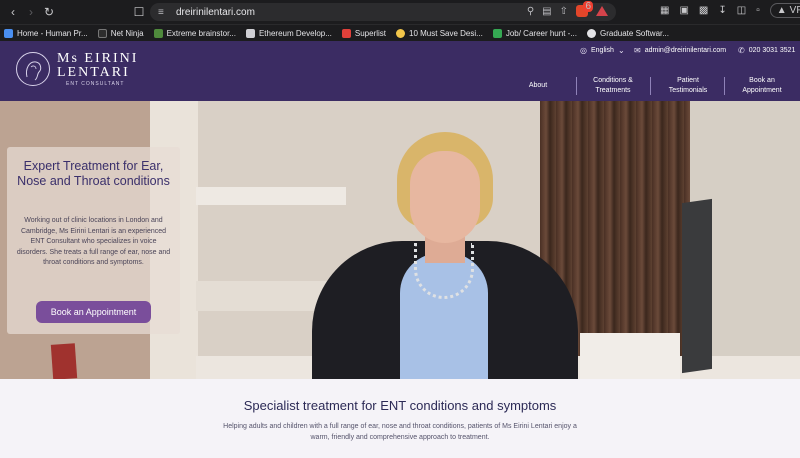 The height and width of the screenshot is (458, 800). I want to click on vpn-button: ▲VPN, so click(784, 10).